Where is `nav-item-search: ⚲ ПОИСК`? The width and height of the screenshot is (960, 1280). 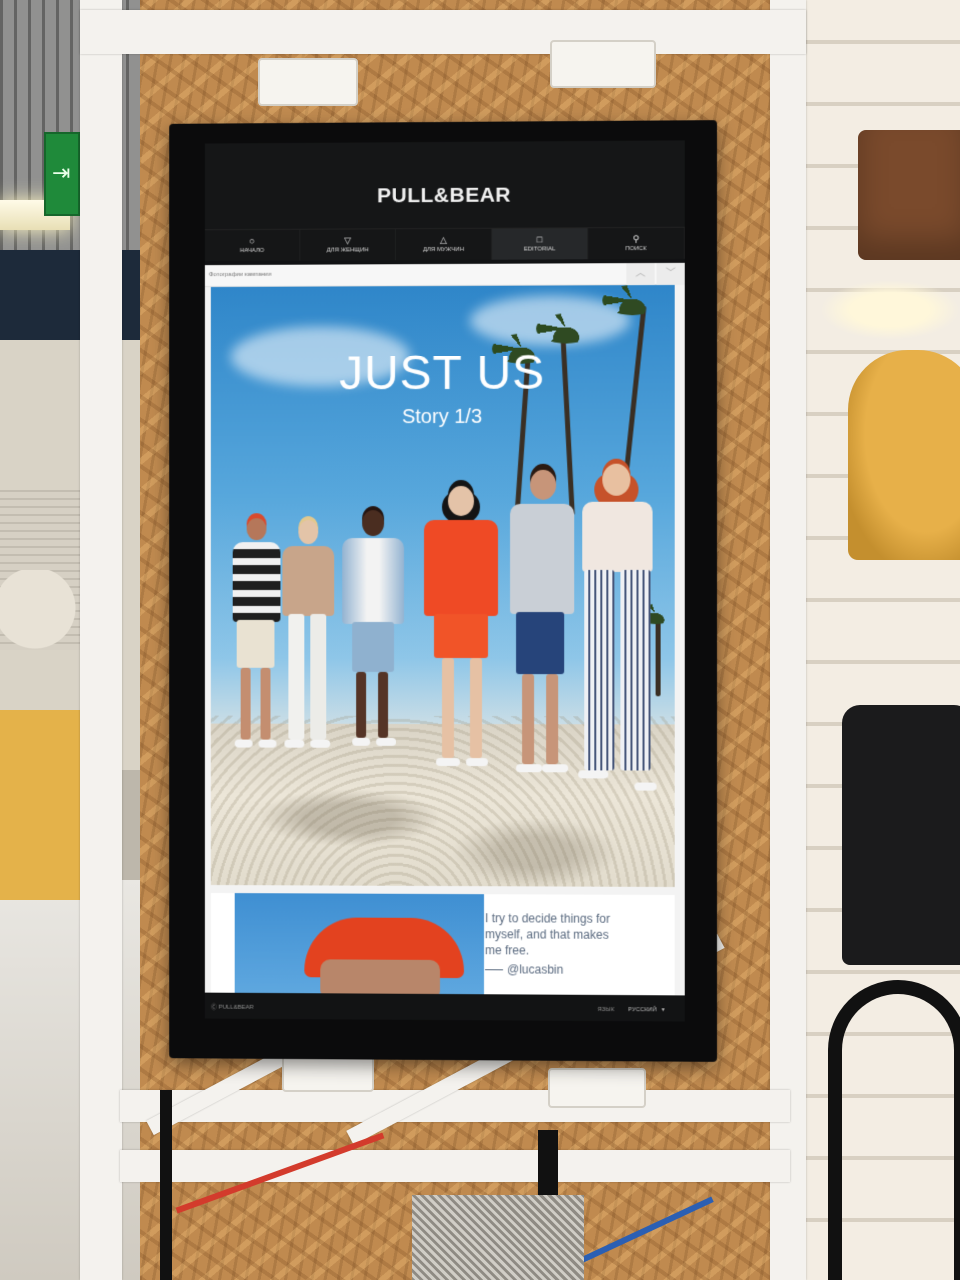
nav-item-search: ⚲ ПОИСК is located at coordinates (636, 243).